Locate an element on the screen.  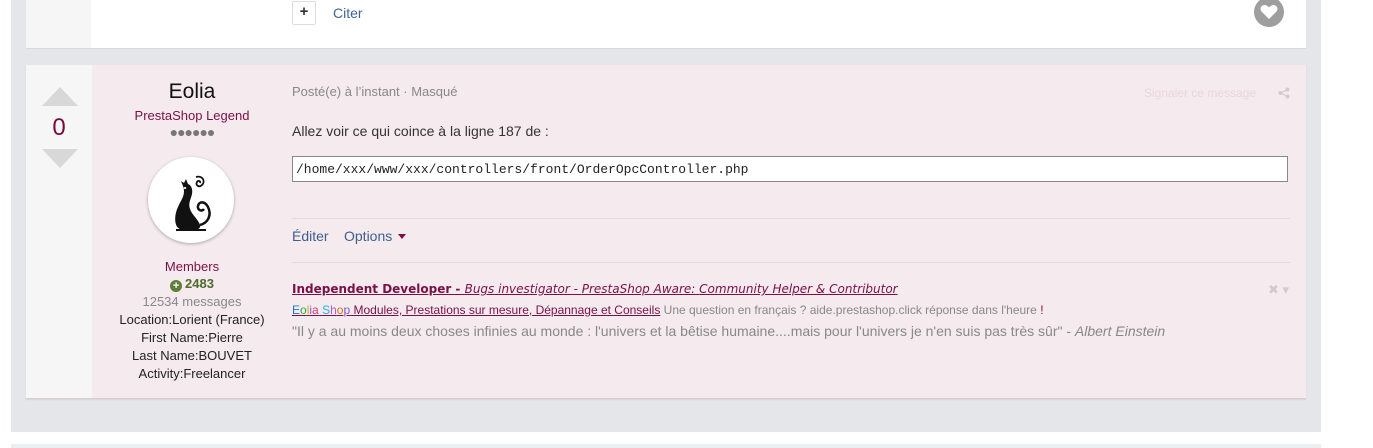
like-button is located at coordinates (1269, 13).